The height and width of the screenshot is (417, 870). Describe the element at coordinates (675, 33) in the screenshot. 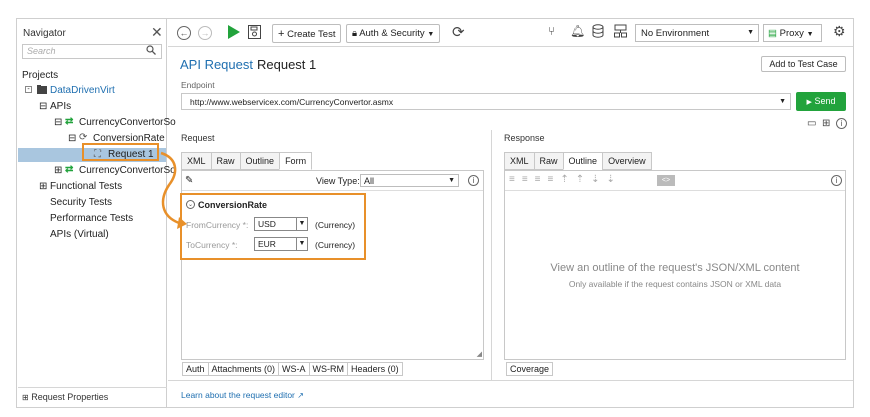

I see `environment-value: No Environment` at that location.